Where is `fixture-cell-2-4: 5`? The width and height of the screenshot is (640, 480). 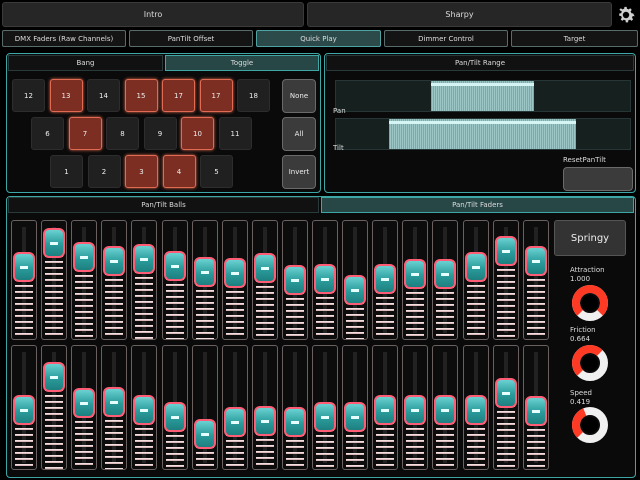
fixture-cell-2-4: 5 is located at coordinates (216, 171).